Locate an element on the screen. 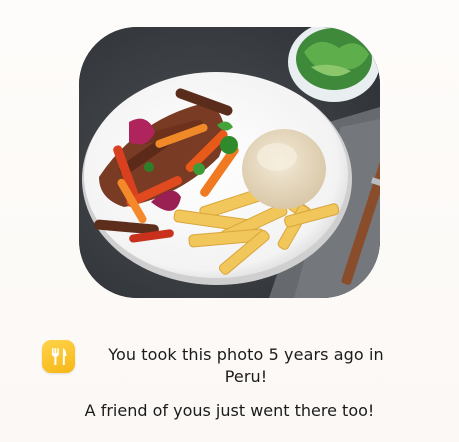 The image size is (459, 442). fork-knife-icon is located at coordinates (58, 356).